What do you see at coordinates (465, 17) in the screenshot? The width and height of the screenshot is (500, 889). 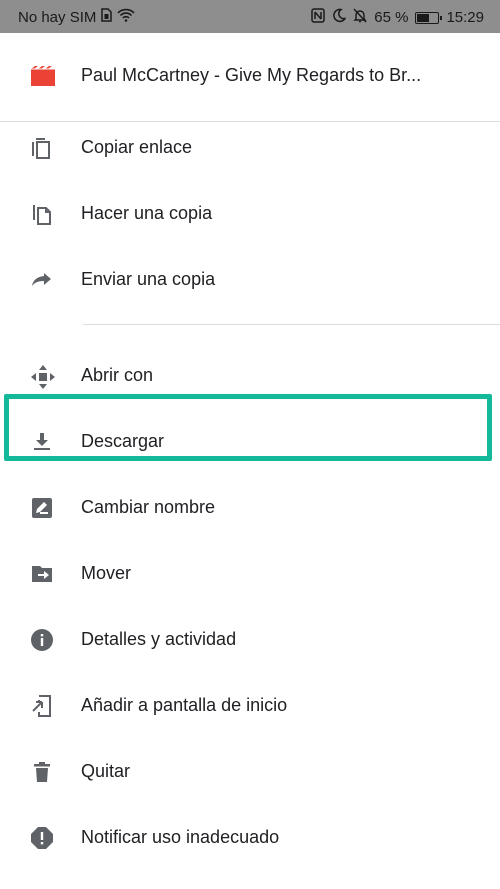 I see `clock: 15:29` at bounding box center [465, 17].